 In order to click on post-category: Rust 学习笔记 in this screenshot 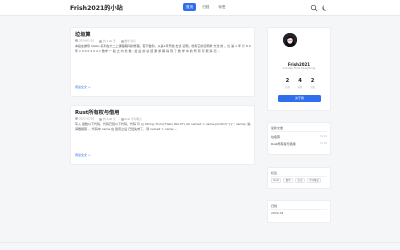, I will do `click(130, 119)`.